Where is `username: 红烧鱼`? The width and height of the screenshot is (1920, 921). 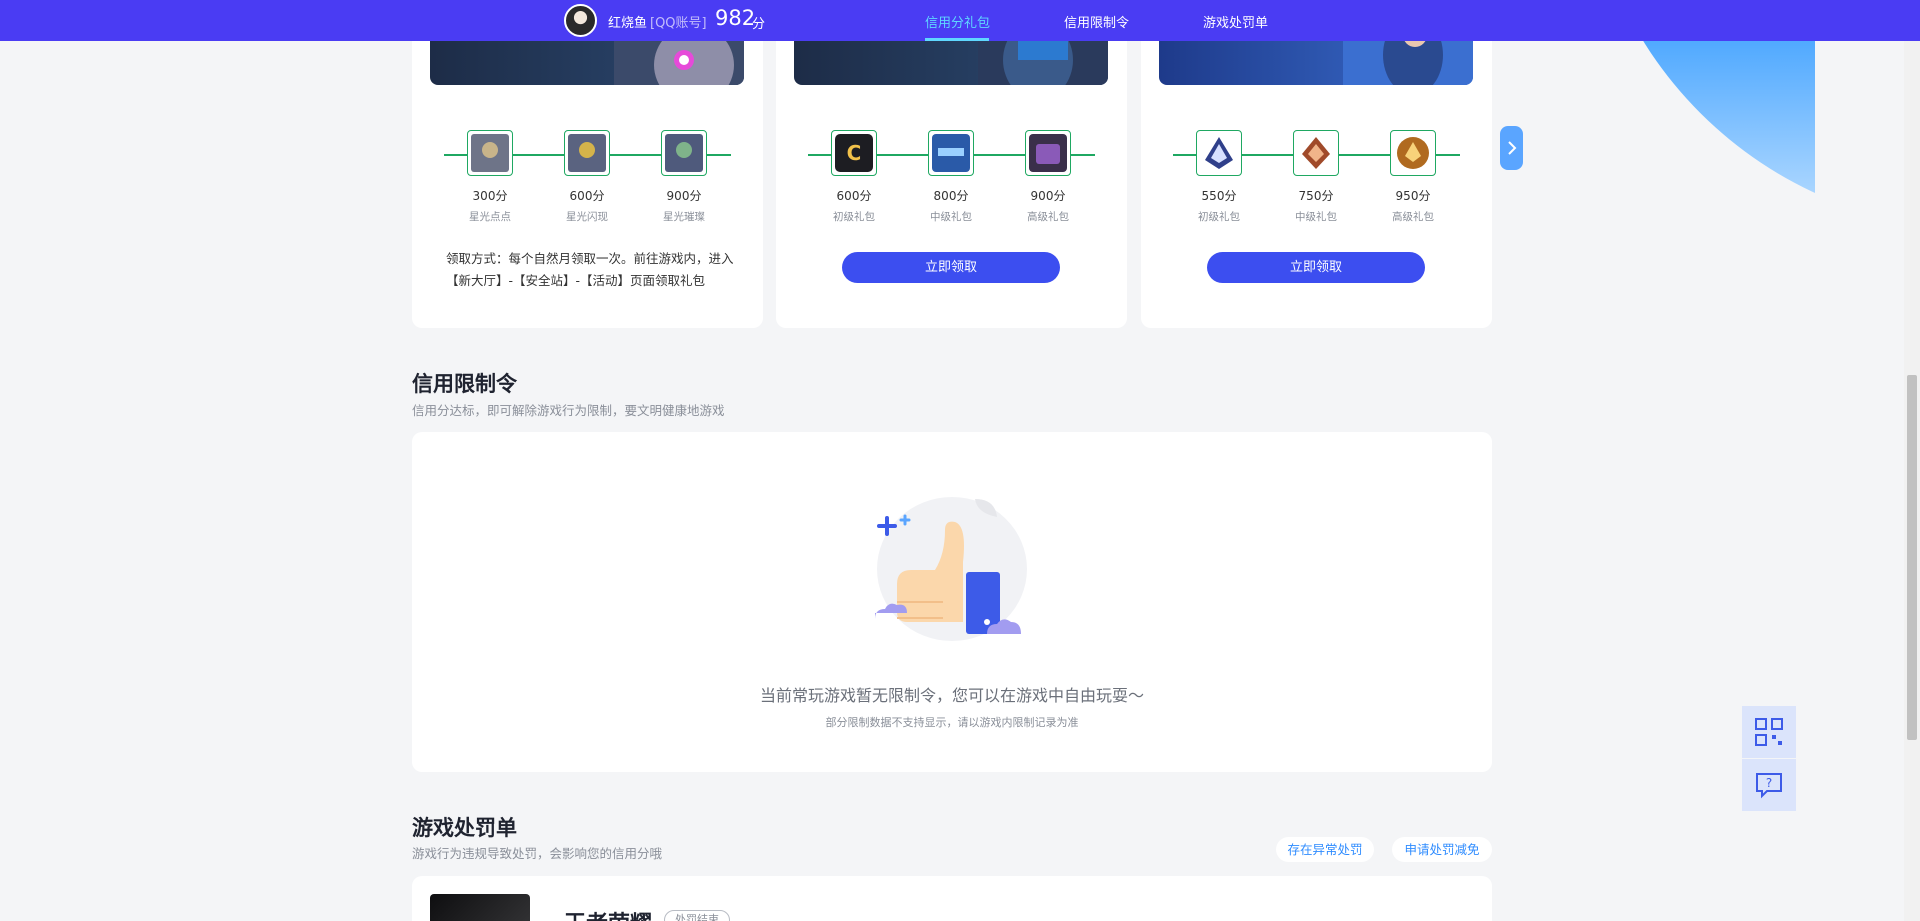
username: 红烧鱼 is located at coordinates (628, 23).